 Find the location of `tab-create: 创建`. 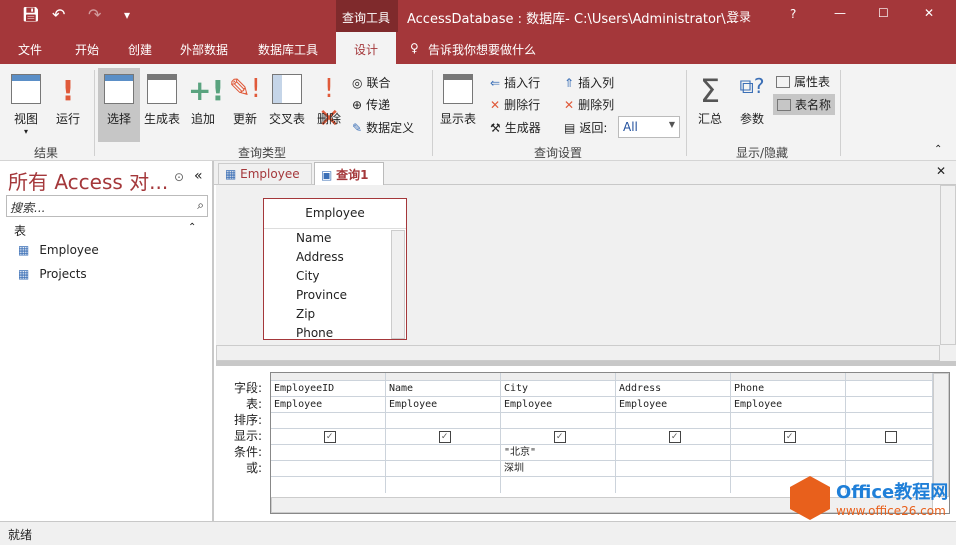

tab-create: 创建 is located at coordinates (140, 49).